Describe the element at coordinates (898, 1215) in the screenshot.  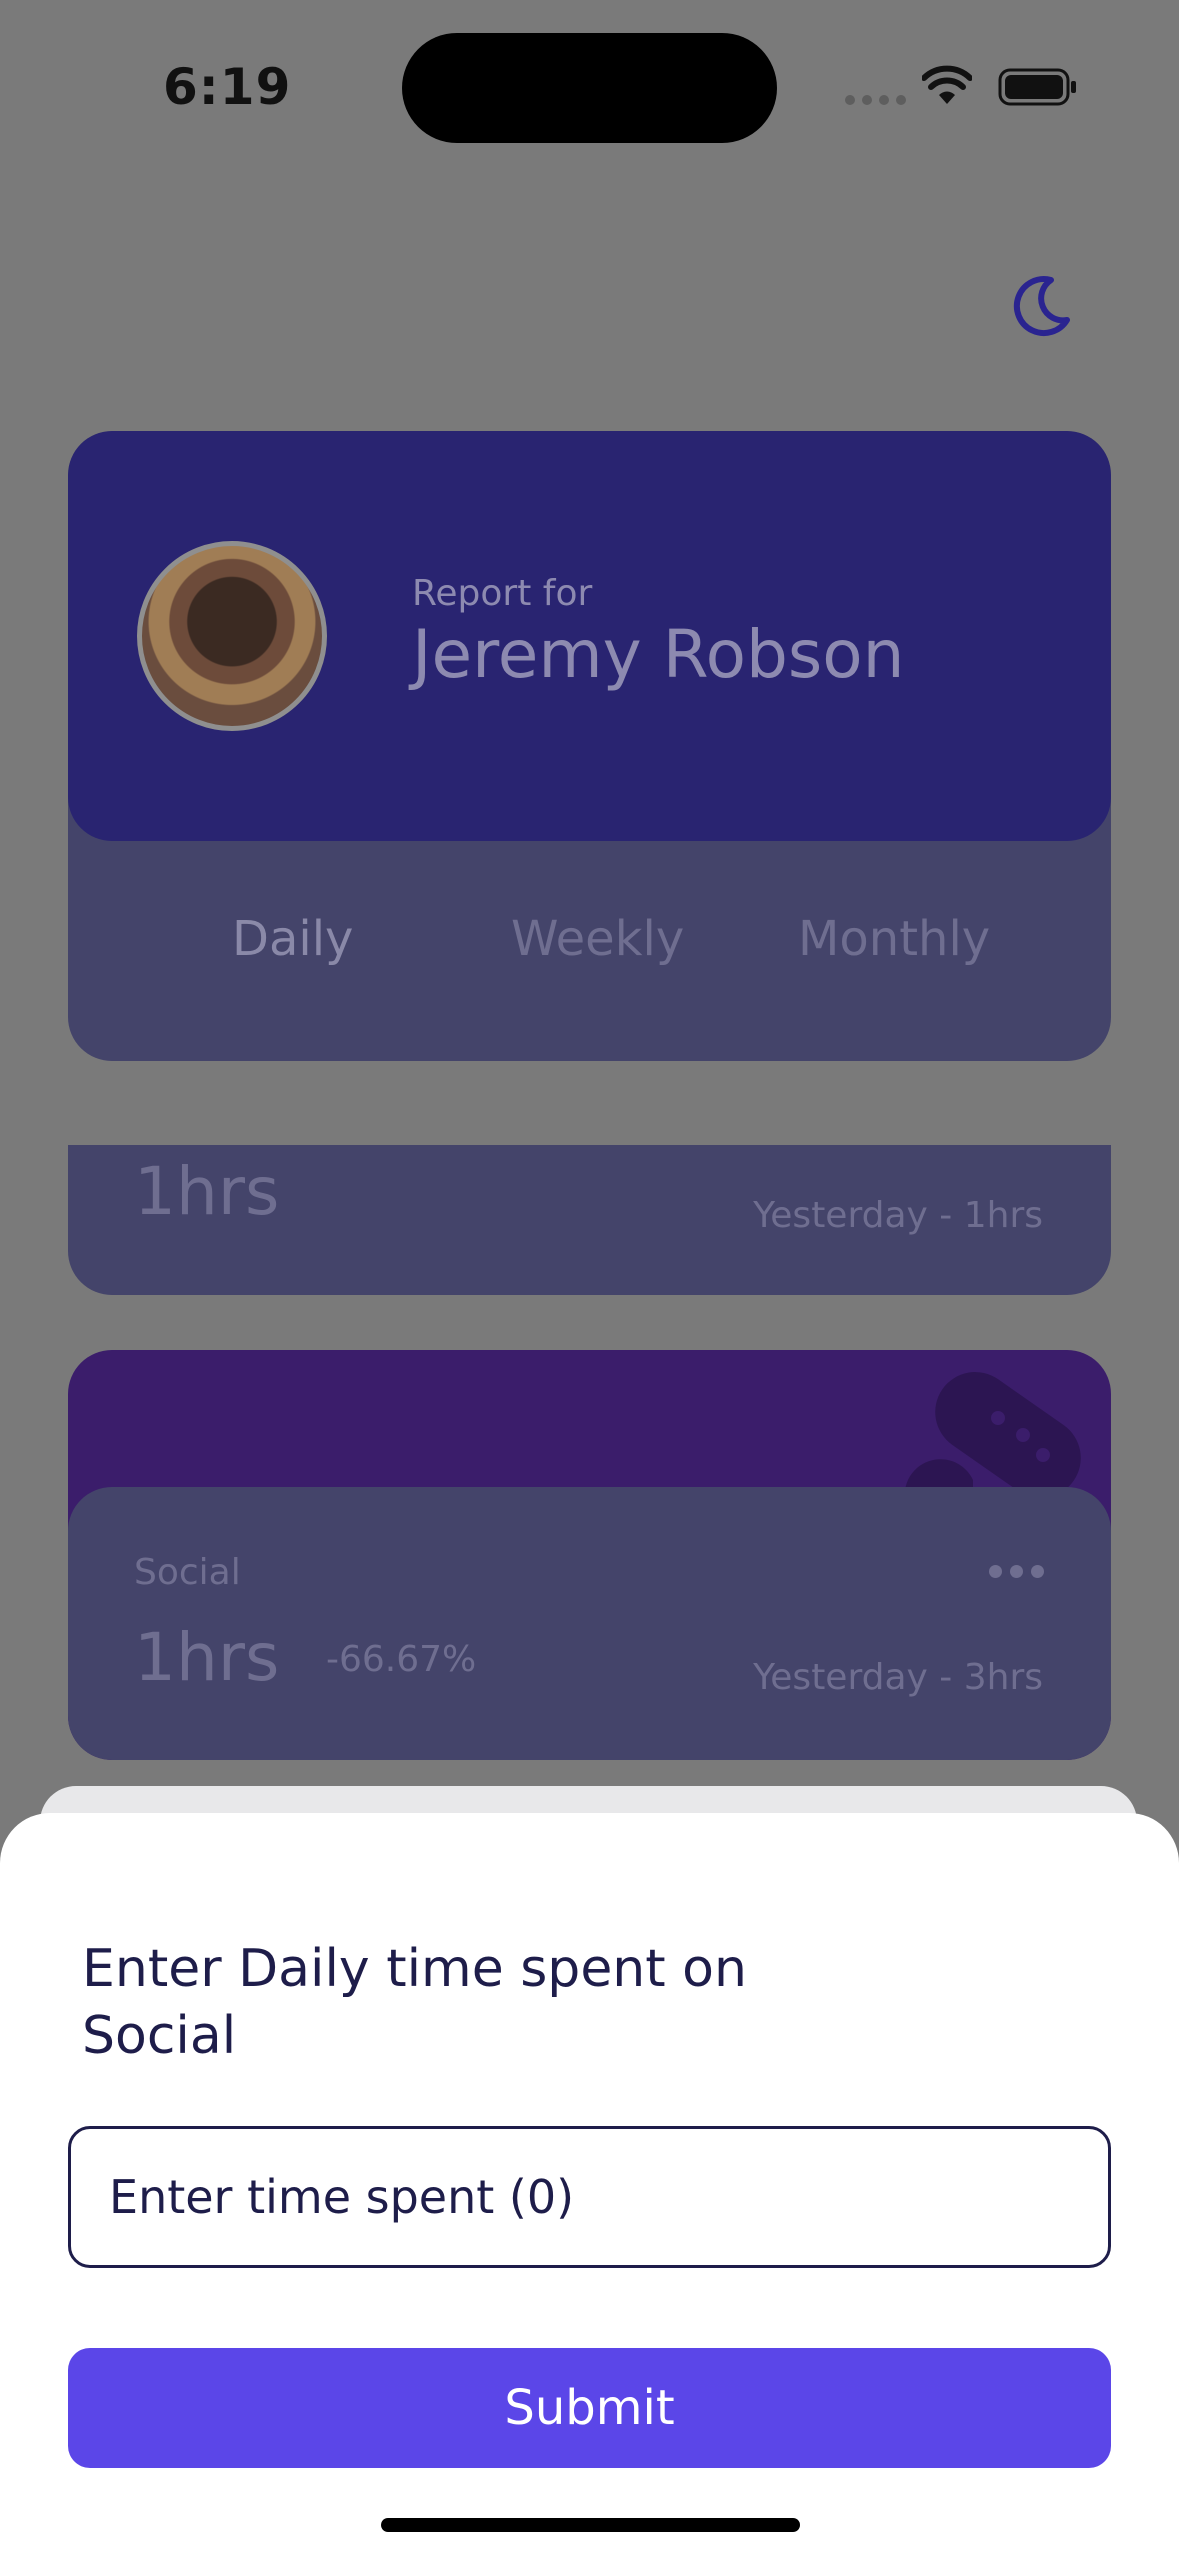
I see `activity-previous: Yesterday - 1hrs` at that location.